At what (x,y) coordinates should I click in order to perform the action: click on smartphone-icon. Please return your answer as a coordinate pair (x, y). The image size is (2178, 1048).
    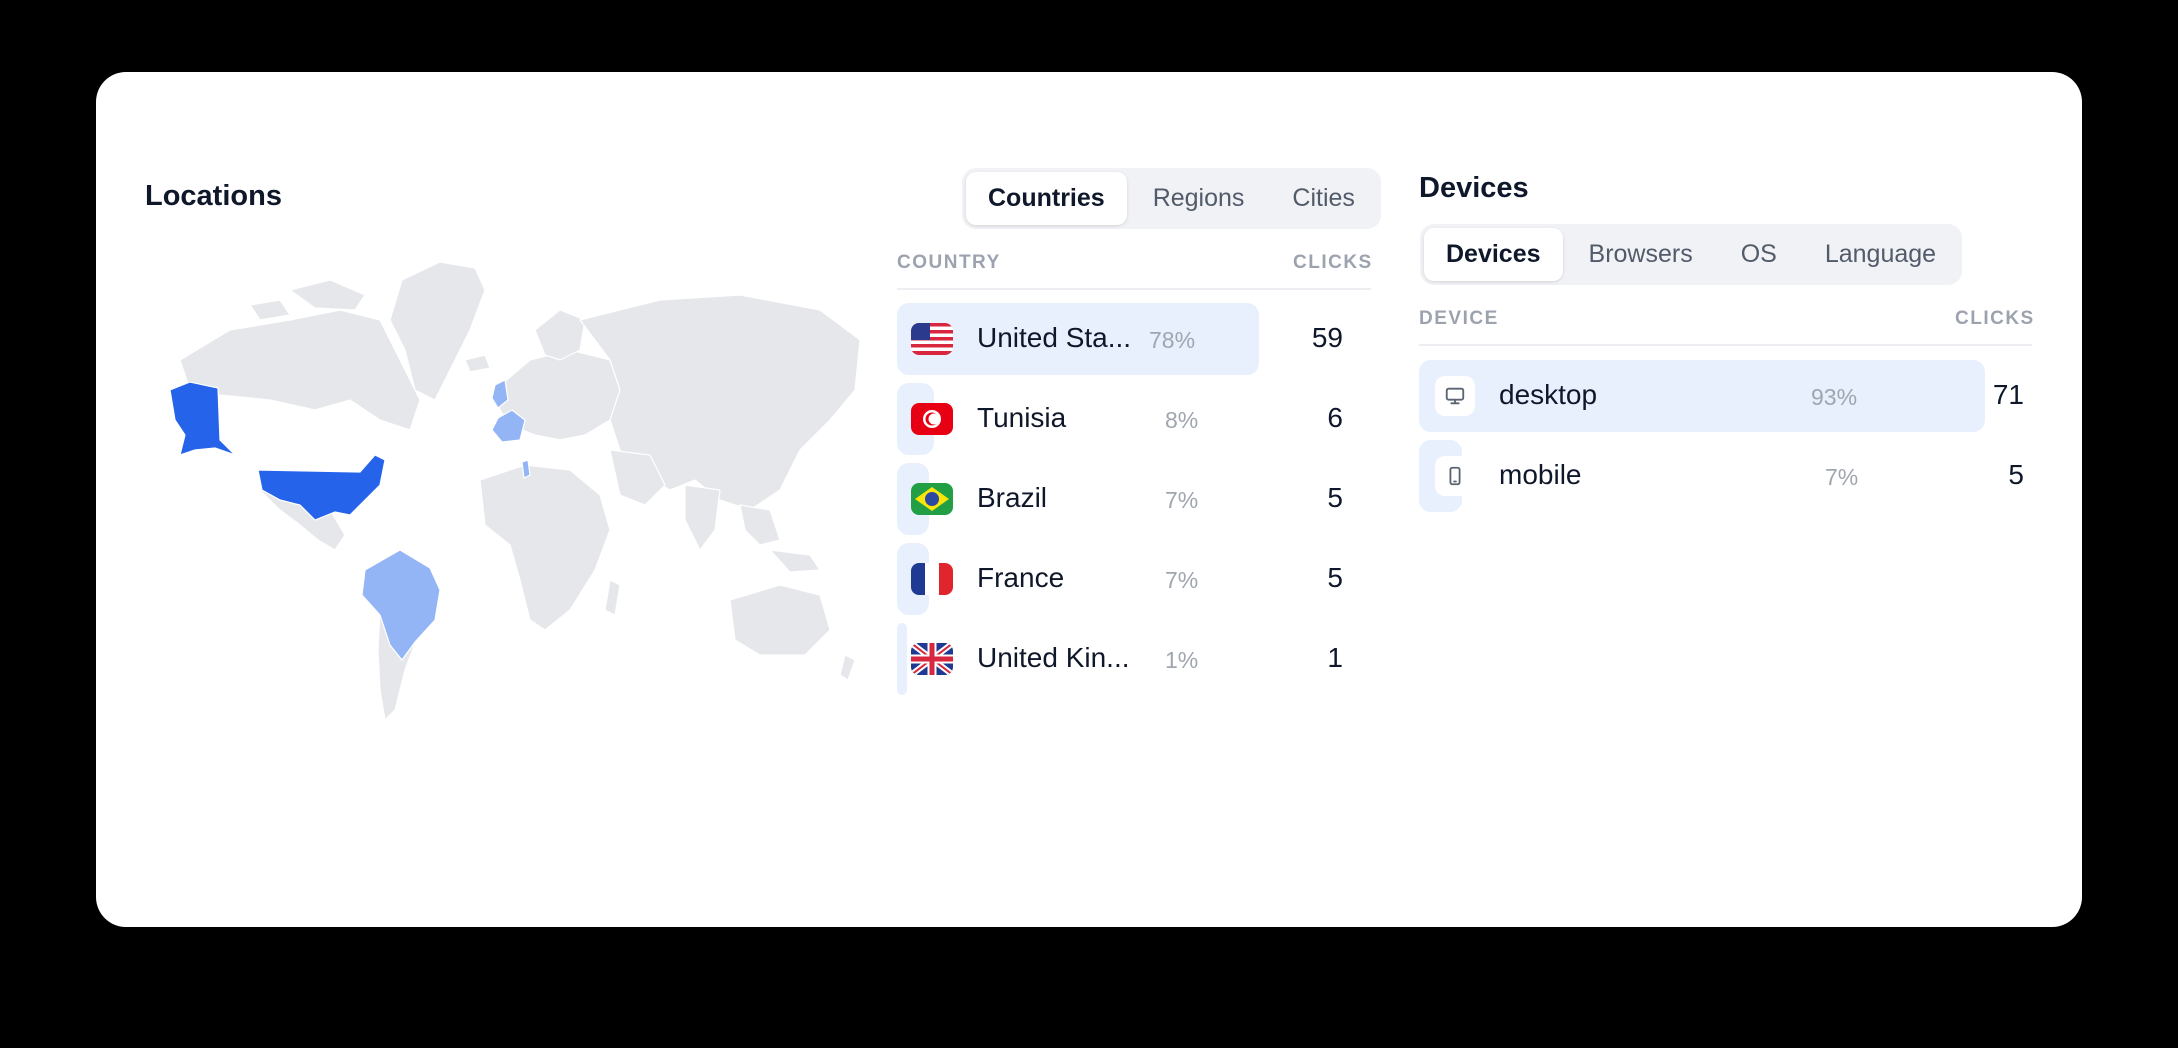
    Looking at the image, I should click on (1455, 476).